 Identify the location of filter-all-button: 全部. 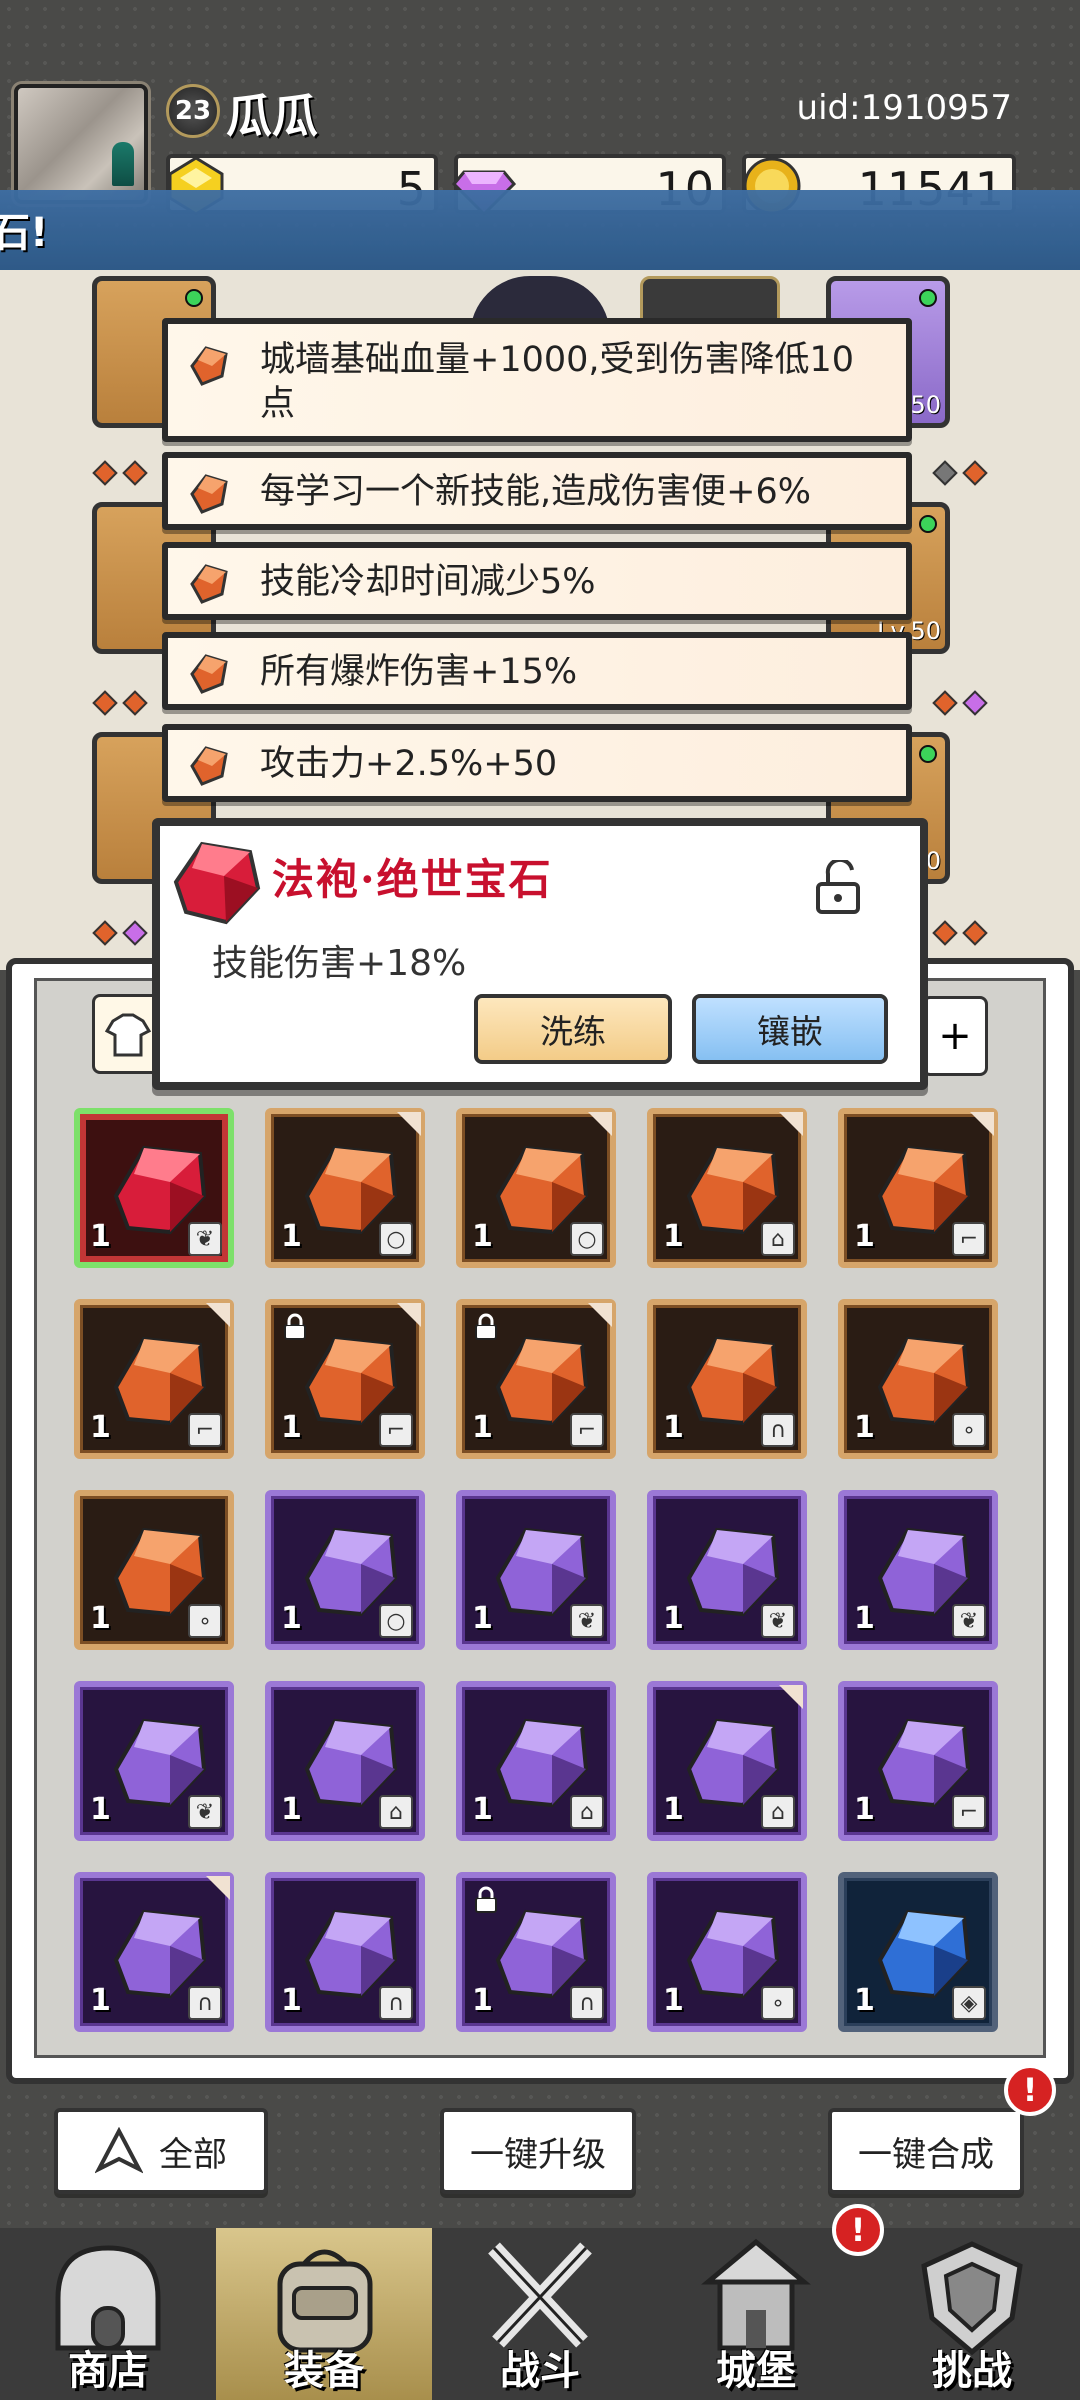
(161, 2151).